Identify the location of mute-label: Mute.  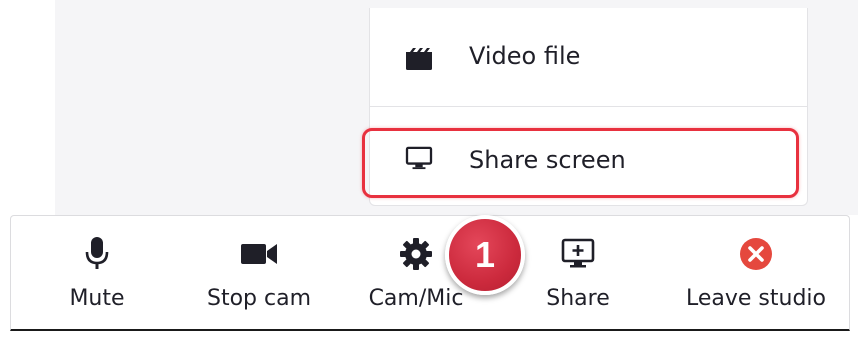
(97, 298).